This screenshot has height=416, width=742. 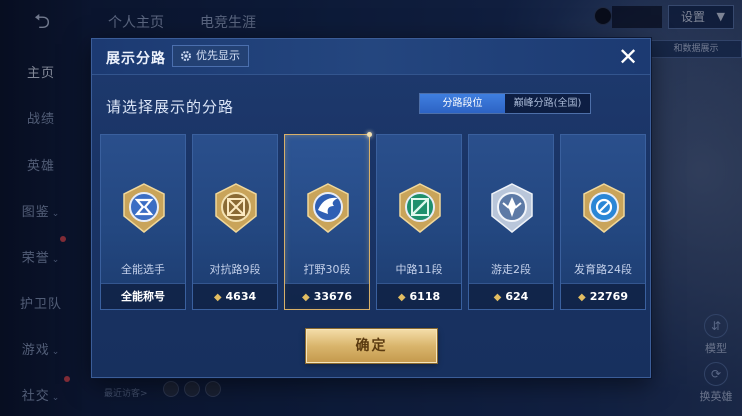 I want to click on lane-rank: 中路11段, so click(x=419, y=269).